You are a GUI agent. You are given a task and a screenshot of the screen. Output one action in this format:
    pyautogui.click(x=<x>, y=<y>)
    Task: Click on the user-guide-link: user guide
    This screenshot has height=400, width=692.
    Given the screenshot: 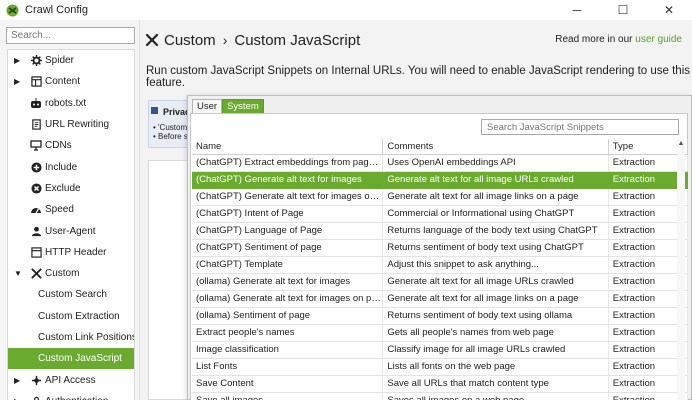 What is the action you would take?
    pyautogui.click(x=658, y=39)
    